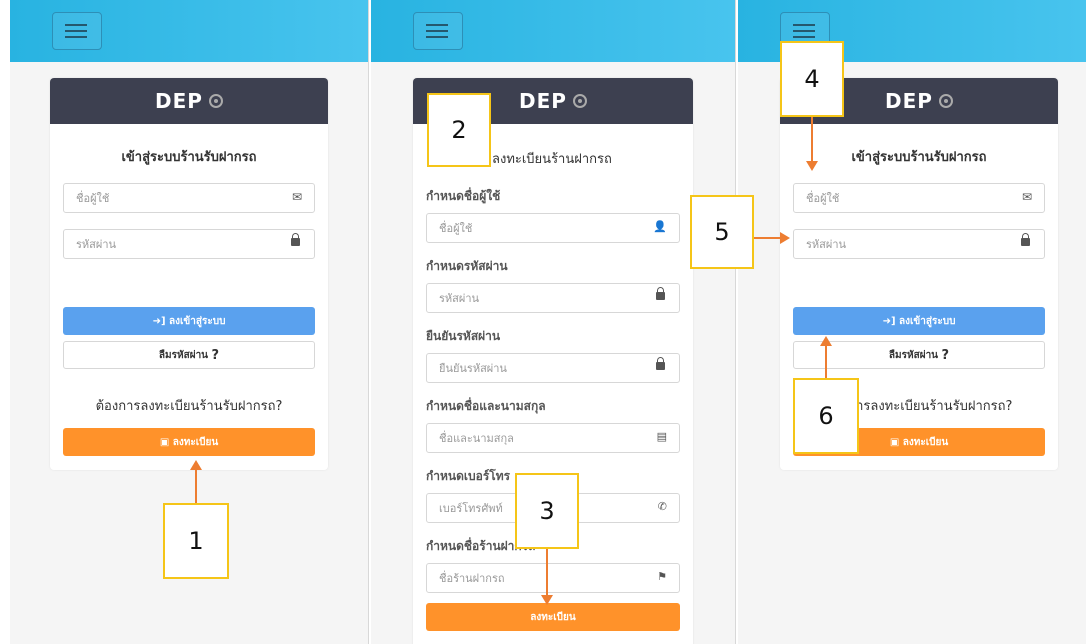  What do you see at coordinates (463, 336) in the screenshot?
I see `register-field-label: ยืนยันรหัสผ่าน` at bounding box center [463, 336].